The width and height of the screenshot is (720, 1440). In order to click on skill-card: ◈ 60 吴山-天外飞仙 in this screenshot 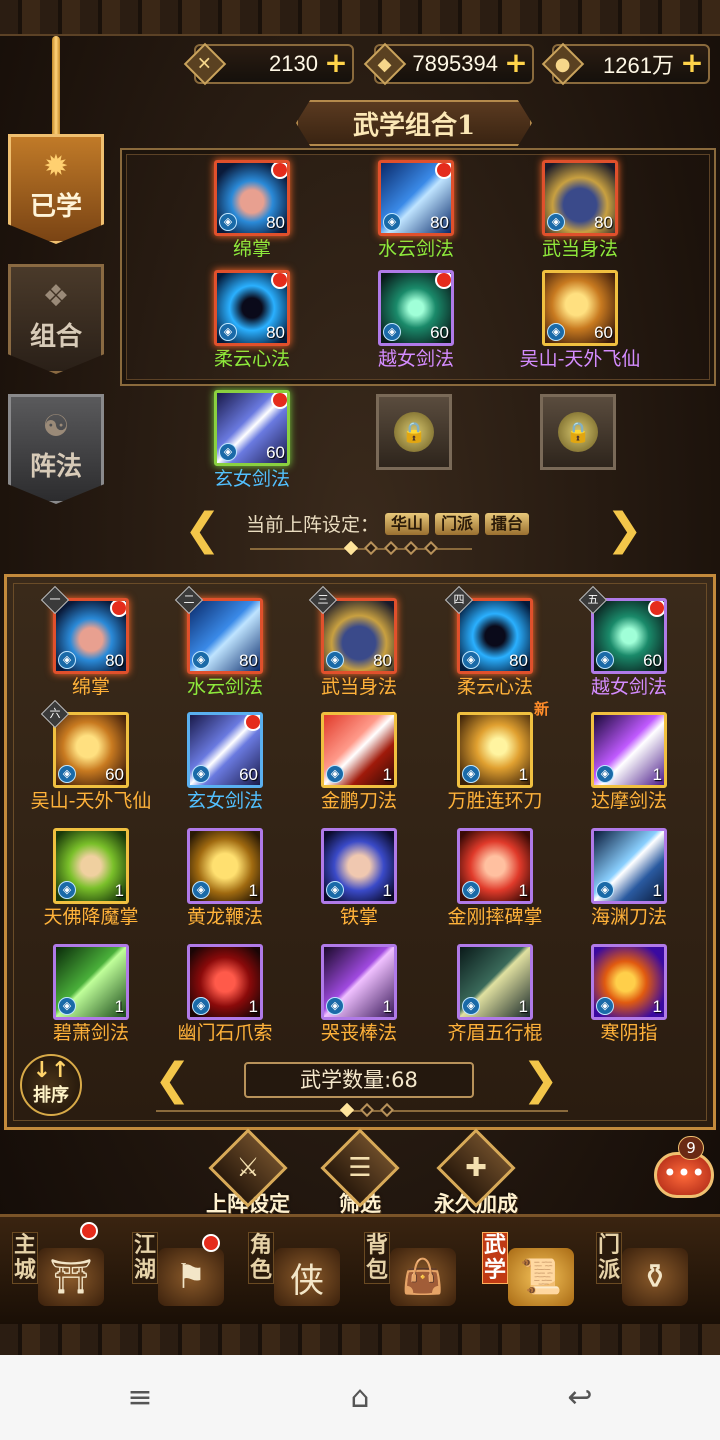, I will do `click(580, 320)`.